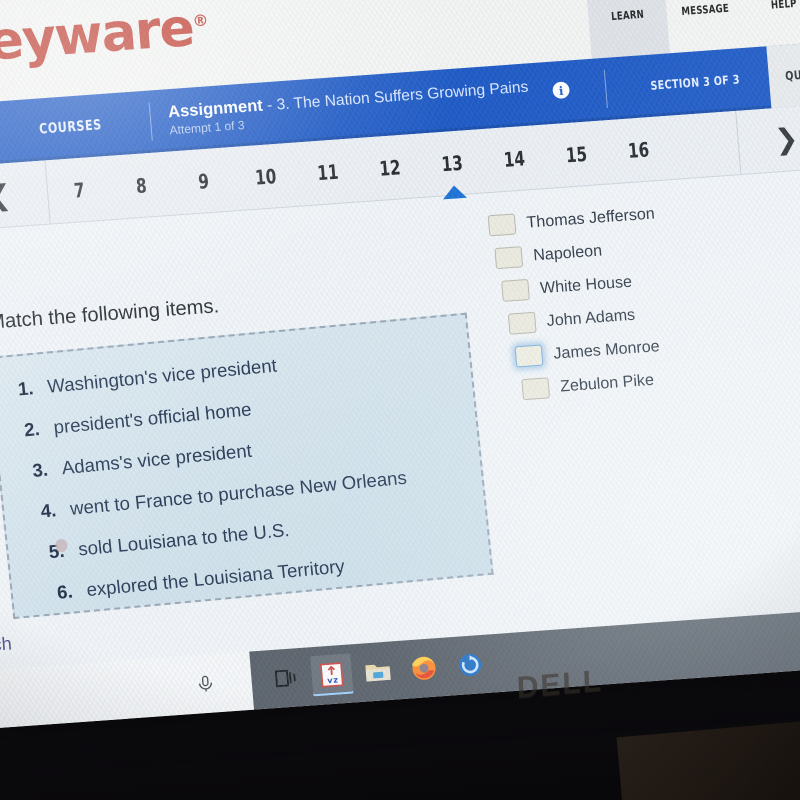  What do you see at coordinates (156, 459) in the screenshot?
I see `match-item-text: Adams's vice president` at bounding box center [156, 459].